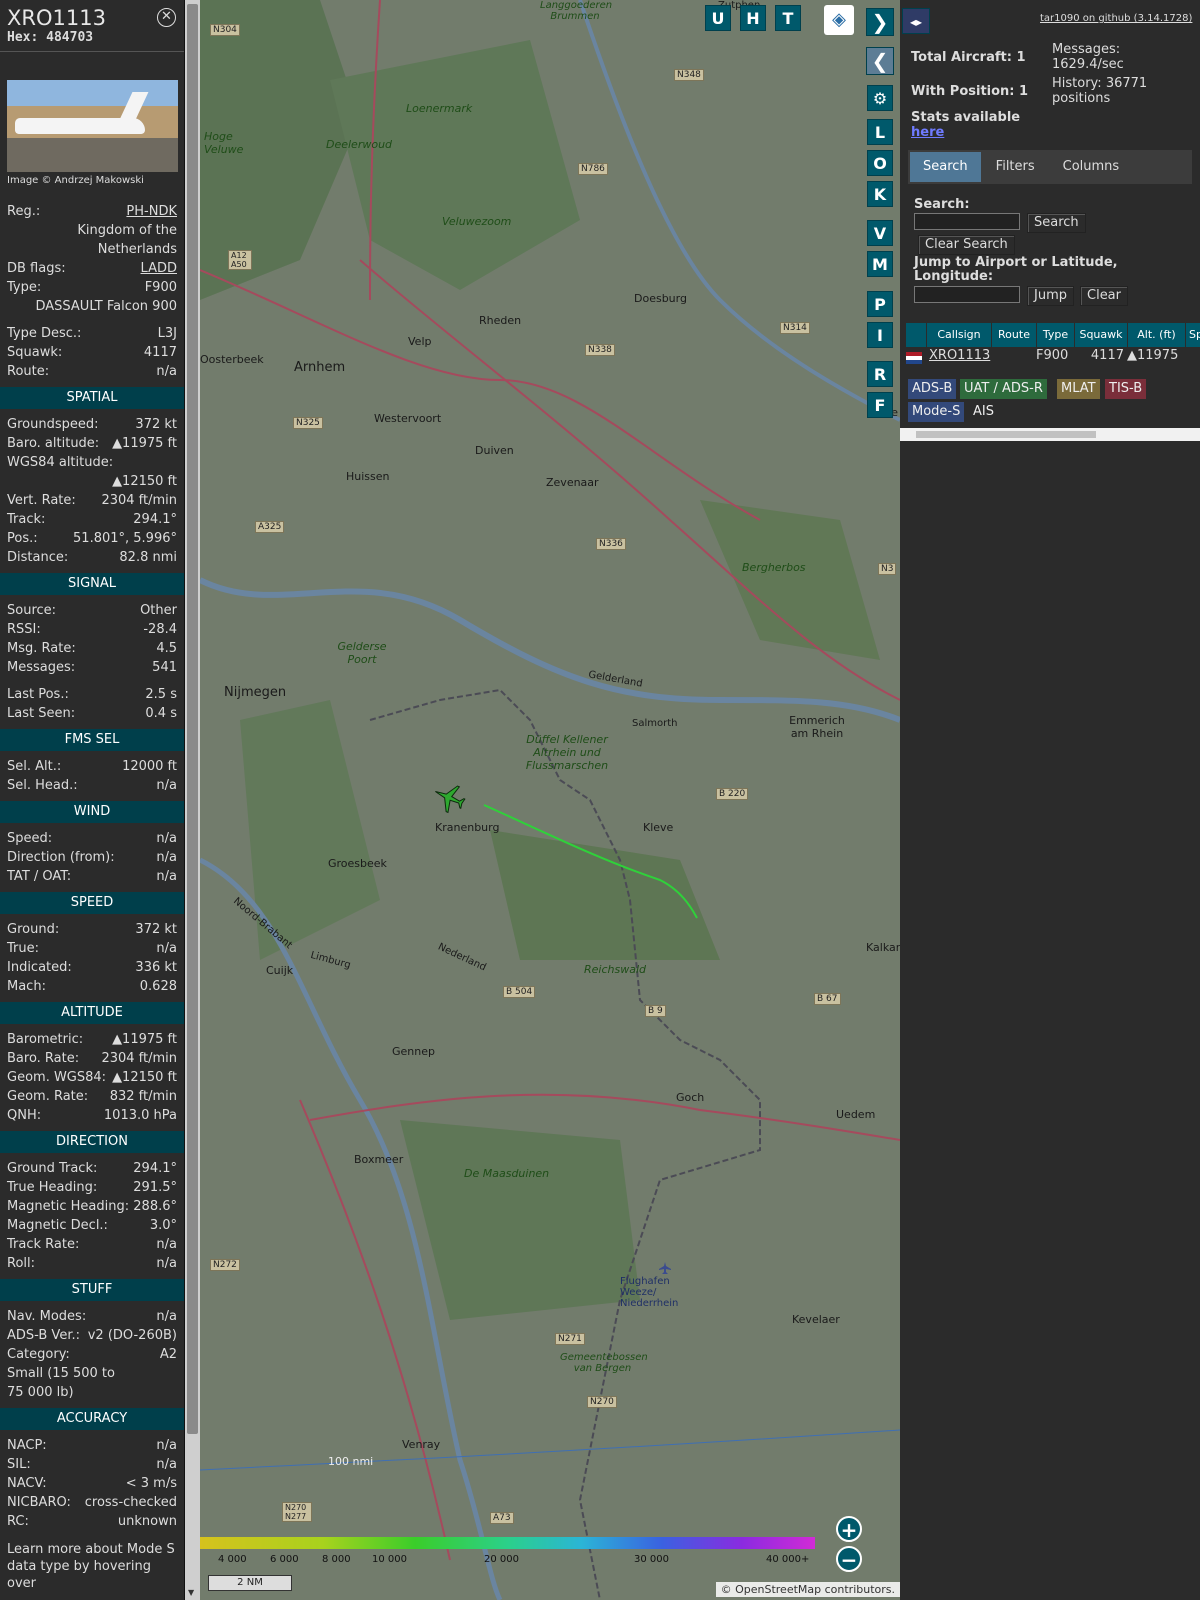  What do you see at coordinates (92, 1013) in the screenshot?
I see `section-header: ALTITUDE` at bounding box center [92, 1013].